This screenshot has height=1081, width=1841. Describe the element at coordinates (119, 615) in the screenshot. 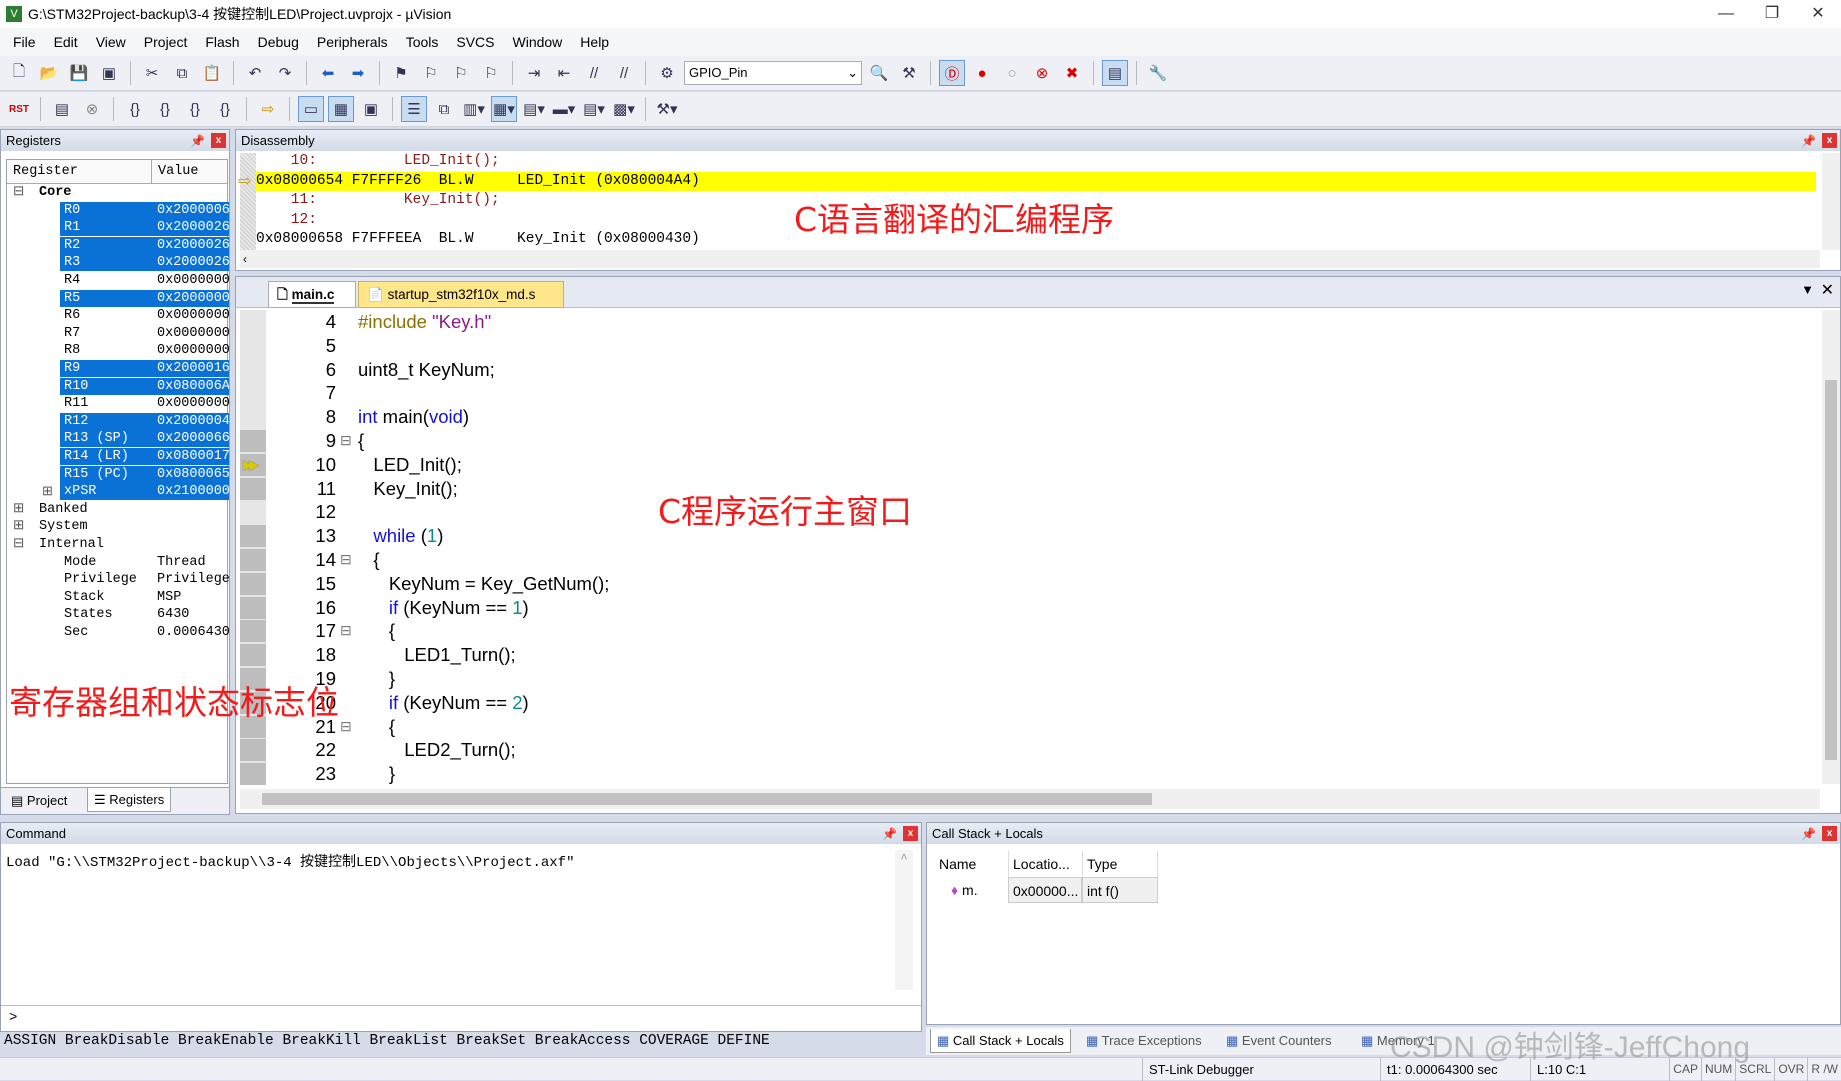

I see `register-row: States 6430` at that location.